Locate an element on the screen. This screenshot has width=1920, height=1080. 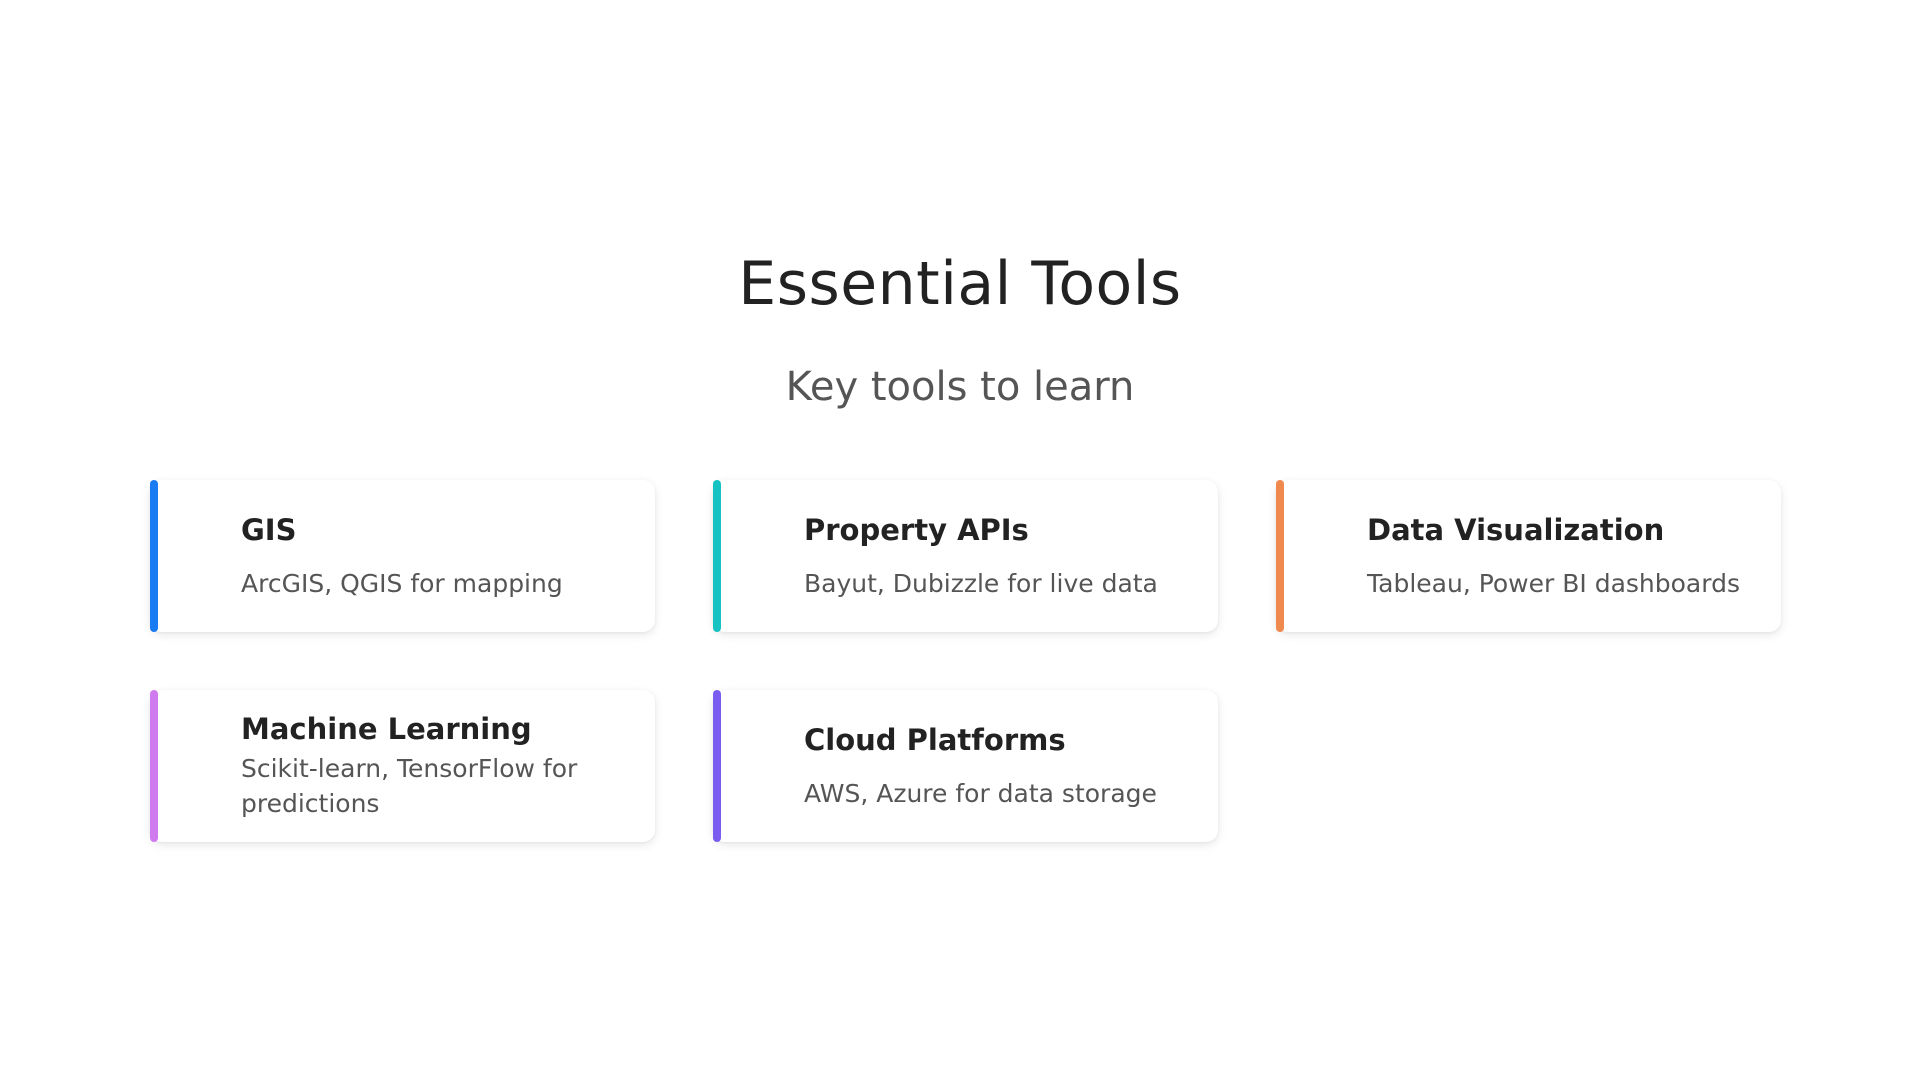
card-title: Cloud Platforms is located at coordinates (935, 739).